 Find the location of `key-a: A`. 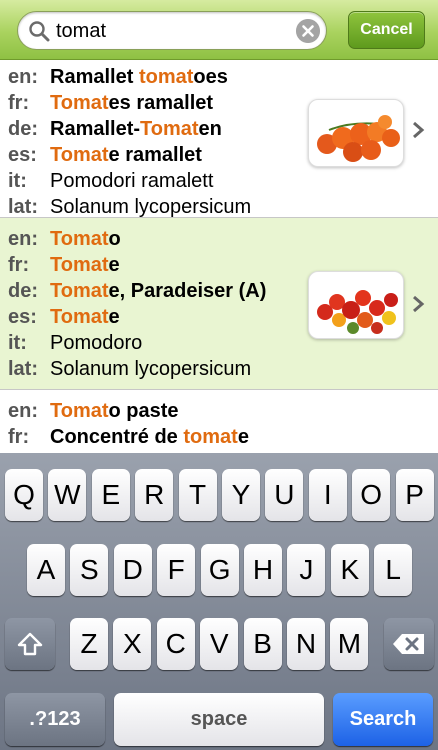

key-a: A is located at coordinates (46, 570).